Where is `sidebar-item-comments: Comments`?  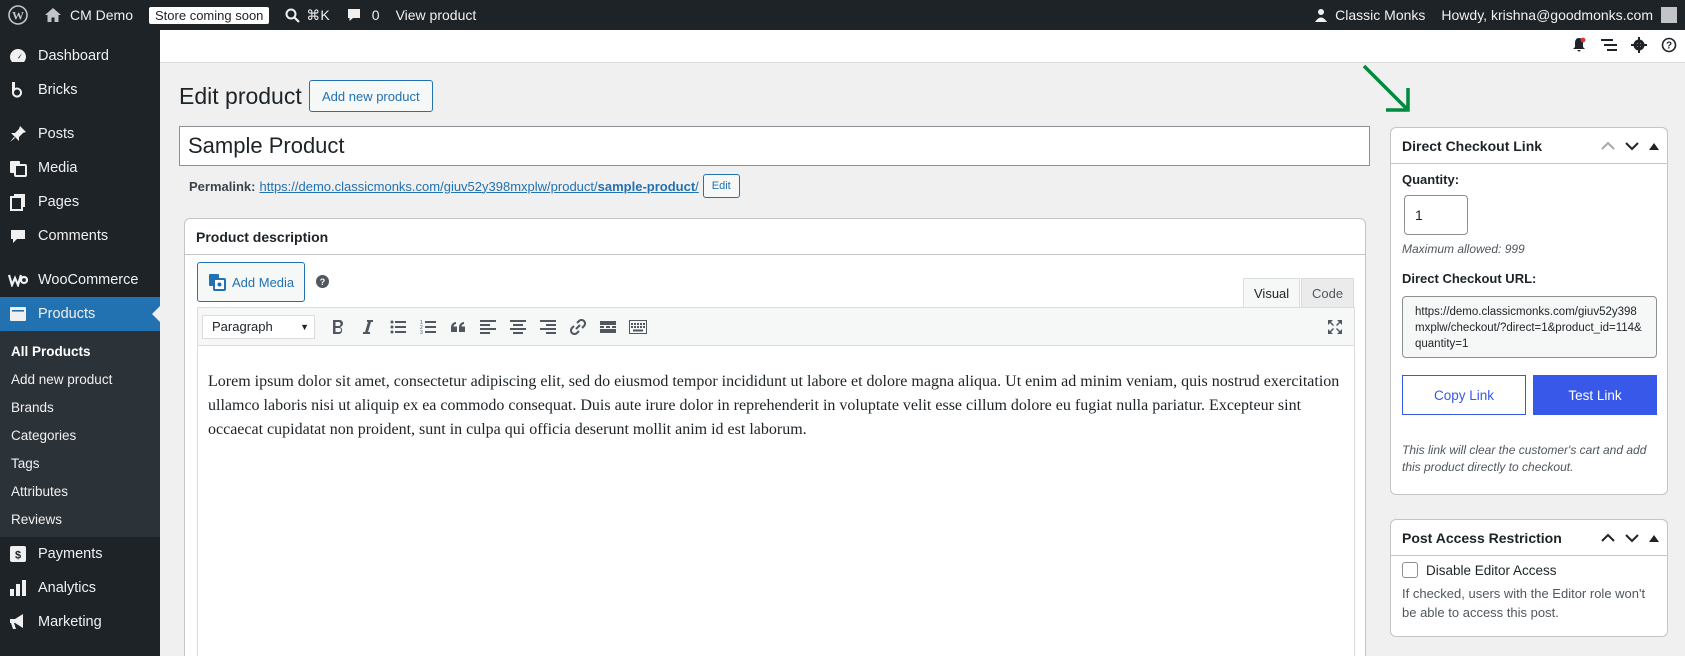 sidebar-item-comments: Comments is located at coordinates (80, 236).